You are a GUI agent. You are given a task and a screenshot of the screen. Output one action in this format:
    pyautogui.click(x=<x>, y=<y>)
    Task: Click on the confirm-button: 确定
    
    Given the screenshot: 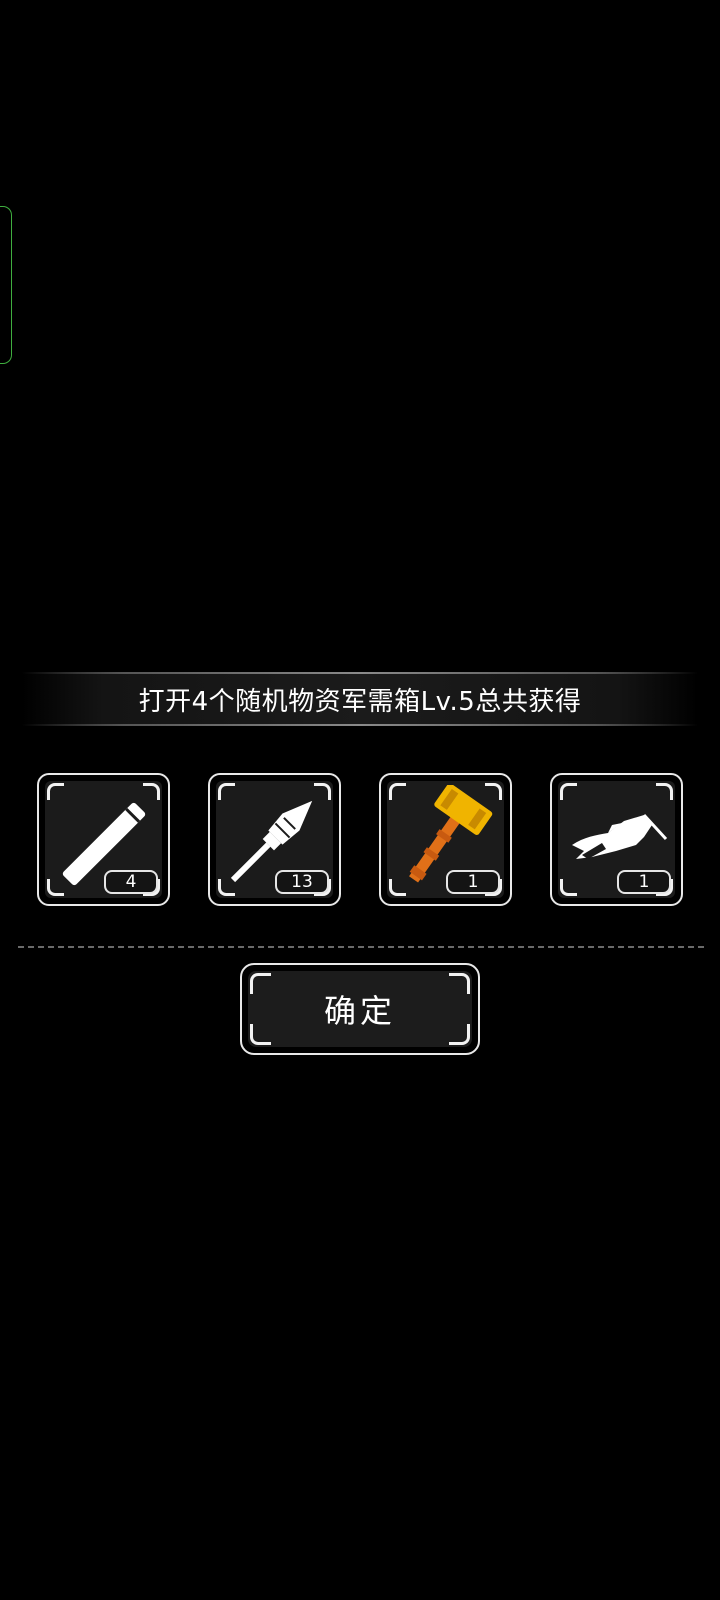 What is the action you would take?
    pyautogui.click(x=360, y=1009)
    